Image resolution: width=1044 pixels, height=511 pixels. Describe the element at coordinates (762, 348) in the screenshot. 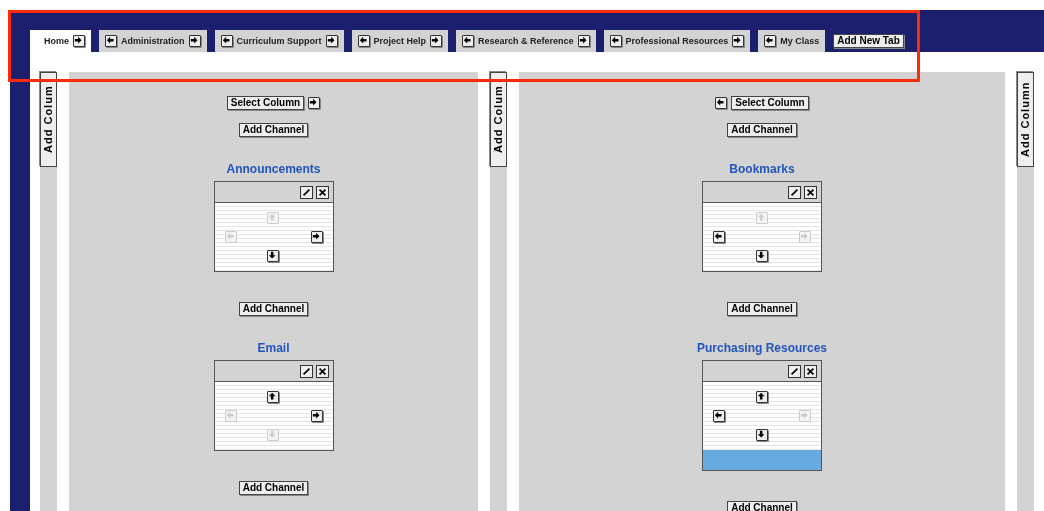

I see `channel-title: Purchasing Resources` at that location.